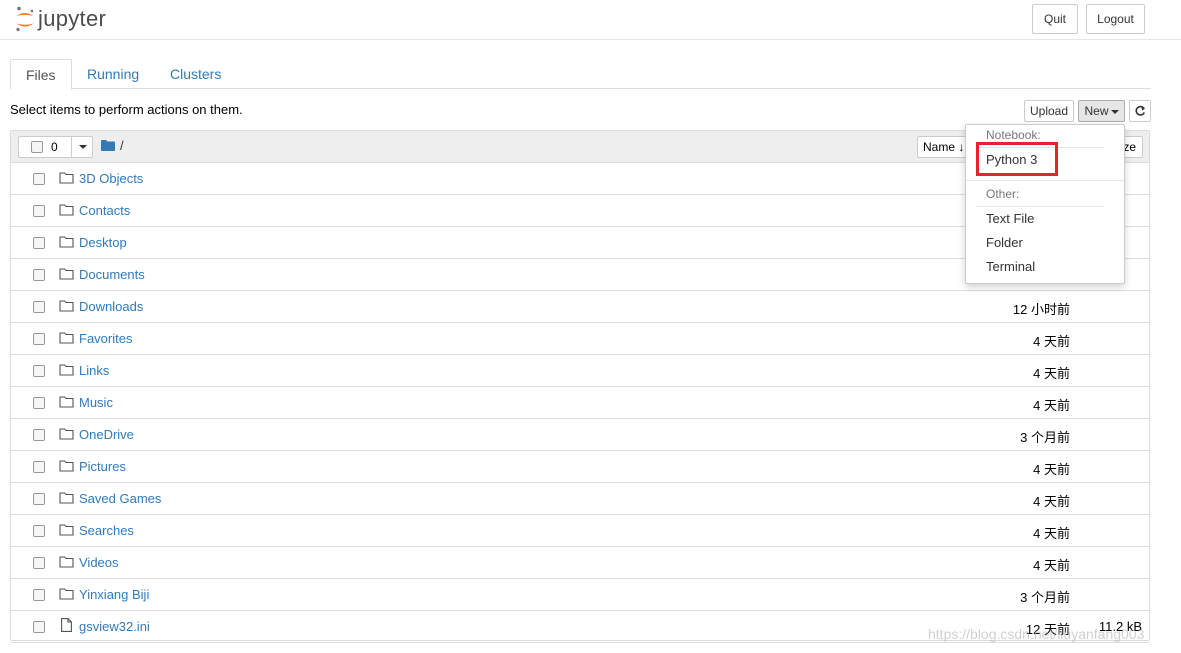 The width and height of the screenshot is (1181, 653). What do you see at coordinates (580, 467) in the screenshot?
I see `table-row: Pictures 4 天前` at bounding box center [580, 467].